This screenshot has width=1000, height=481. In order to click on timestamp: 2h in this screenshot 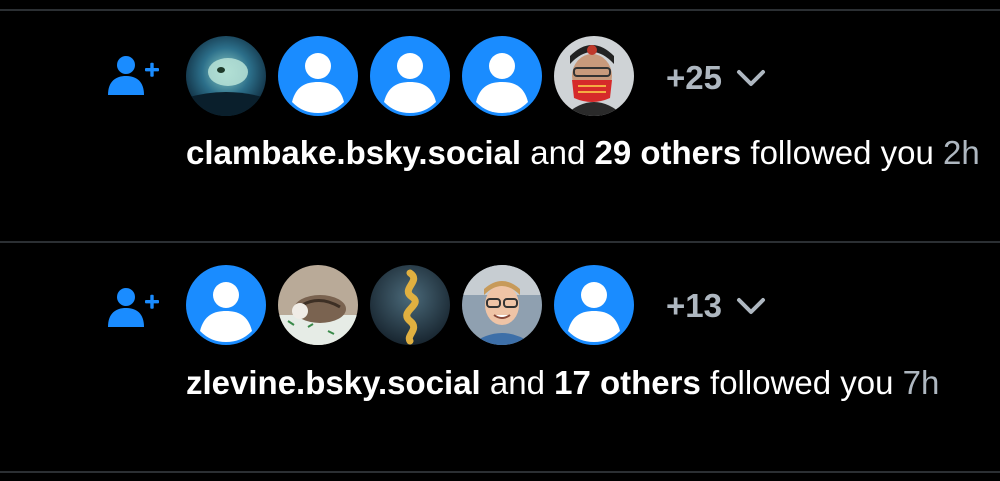, I will do `click(961, 152)`.